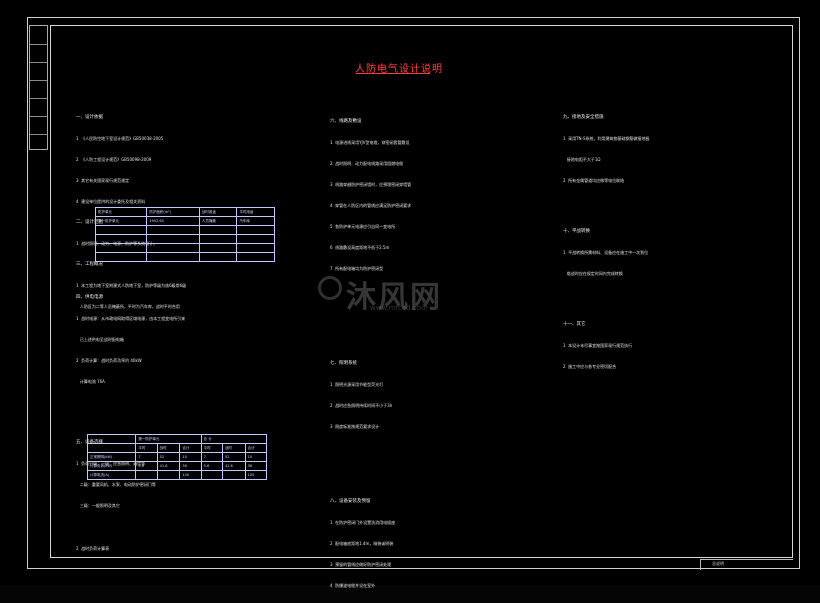 The width and height of the screenshot is (820, 603). I want to click on text-line: 2 战时照明、动力配电线路采用阻燃电缆, so click(367, 163).